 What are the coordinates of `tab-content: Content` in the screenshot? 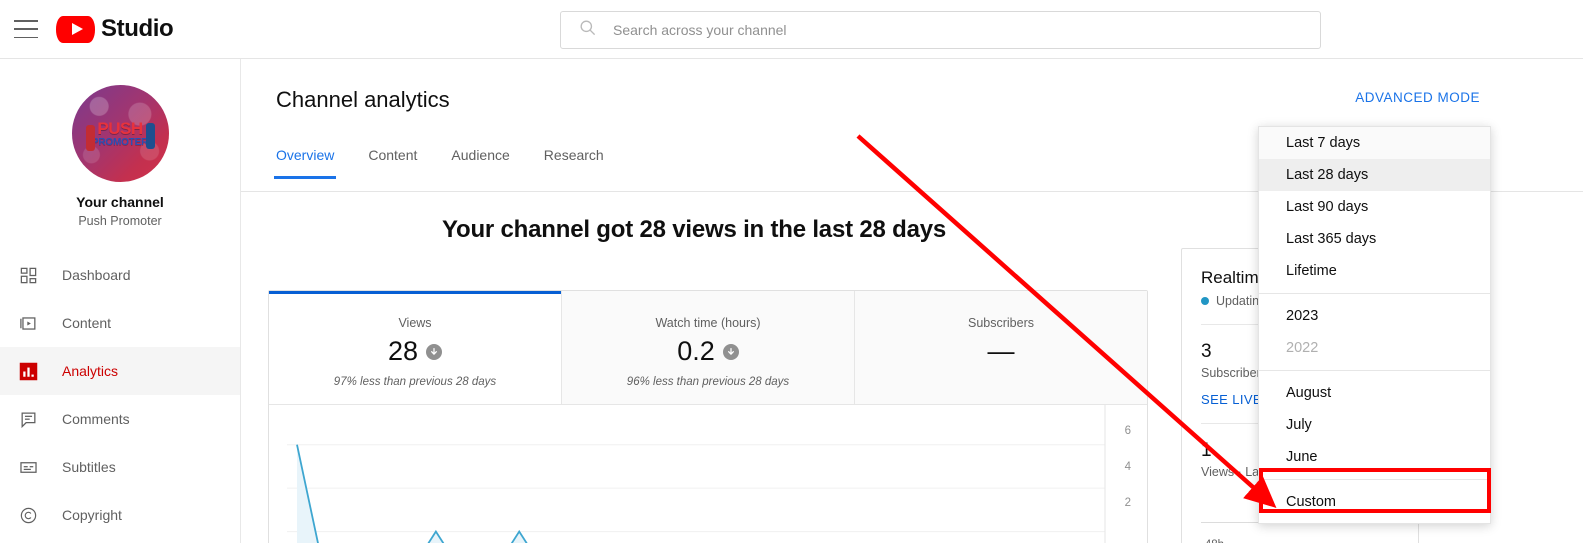 It's located at (392, 163).